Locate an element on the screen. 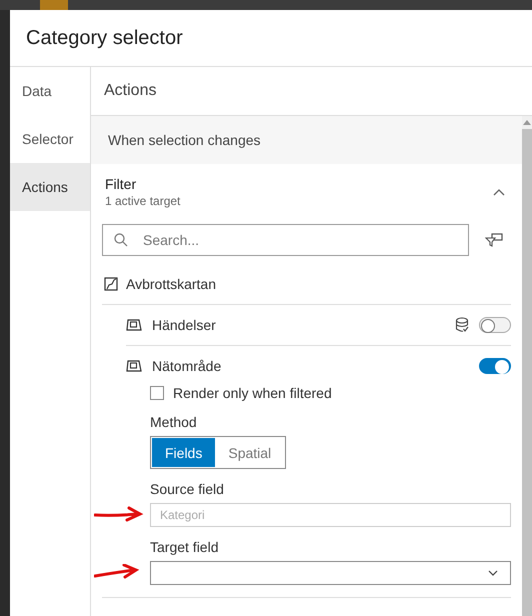 Image resolution: width=532 pixels, height=616 pixels. nav-tab: Actions is located at coordinates (50, 187).